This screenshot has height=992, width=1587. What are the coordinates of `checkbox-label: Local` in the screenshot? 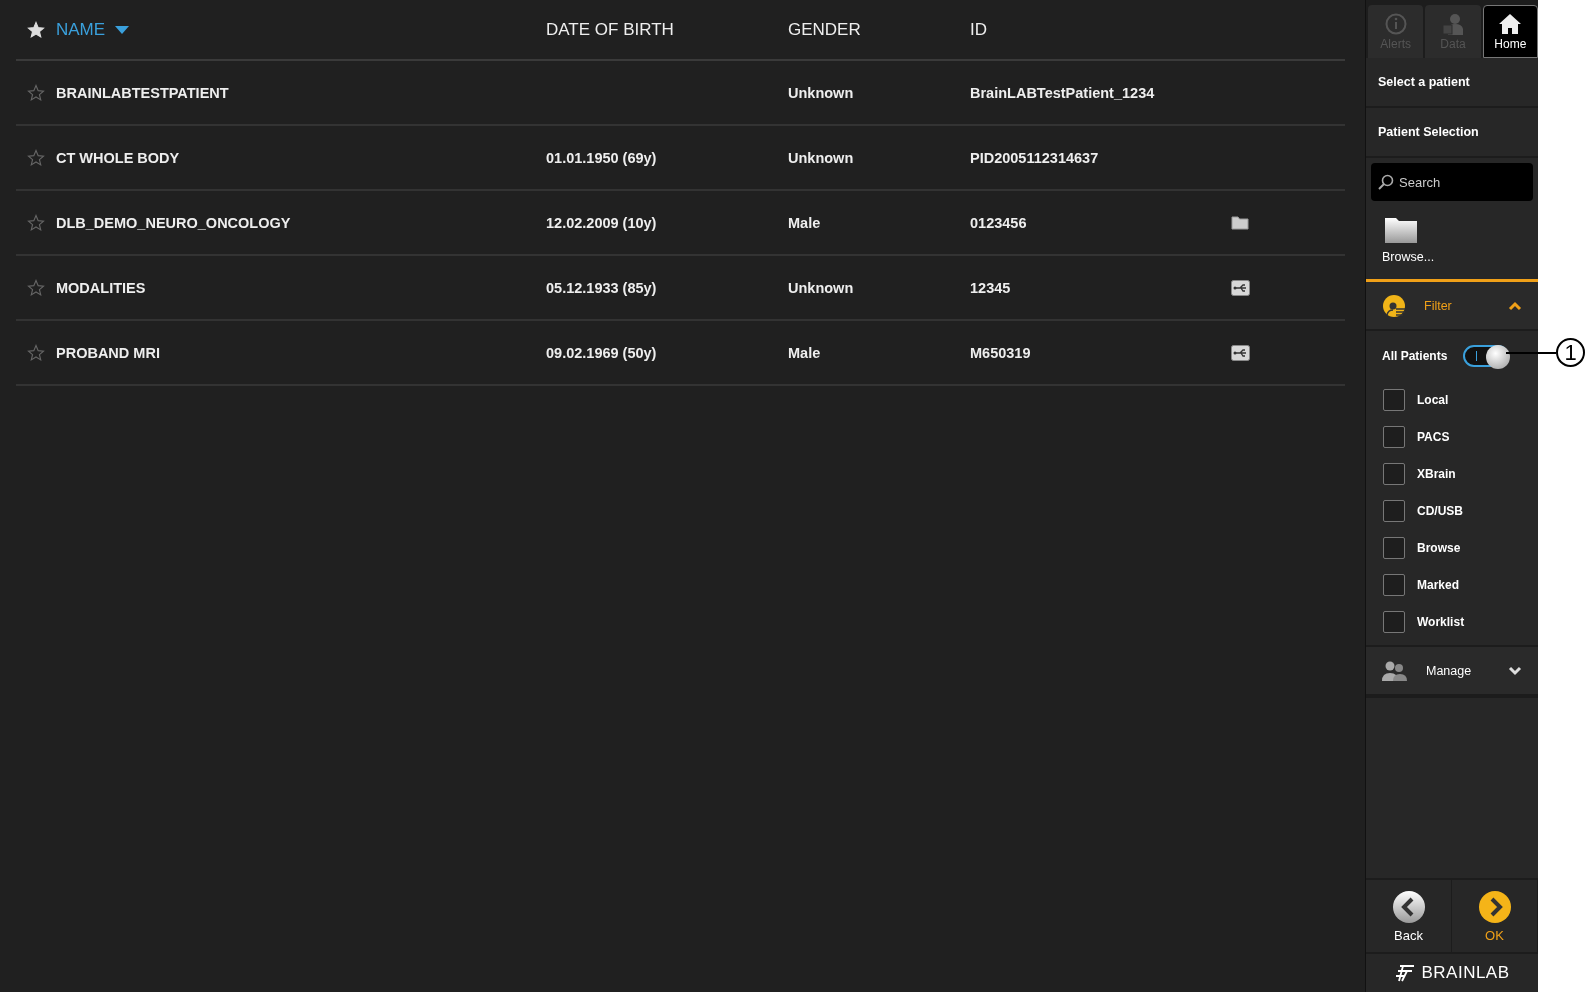 It's located at (1433, 399).